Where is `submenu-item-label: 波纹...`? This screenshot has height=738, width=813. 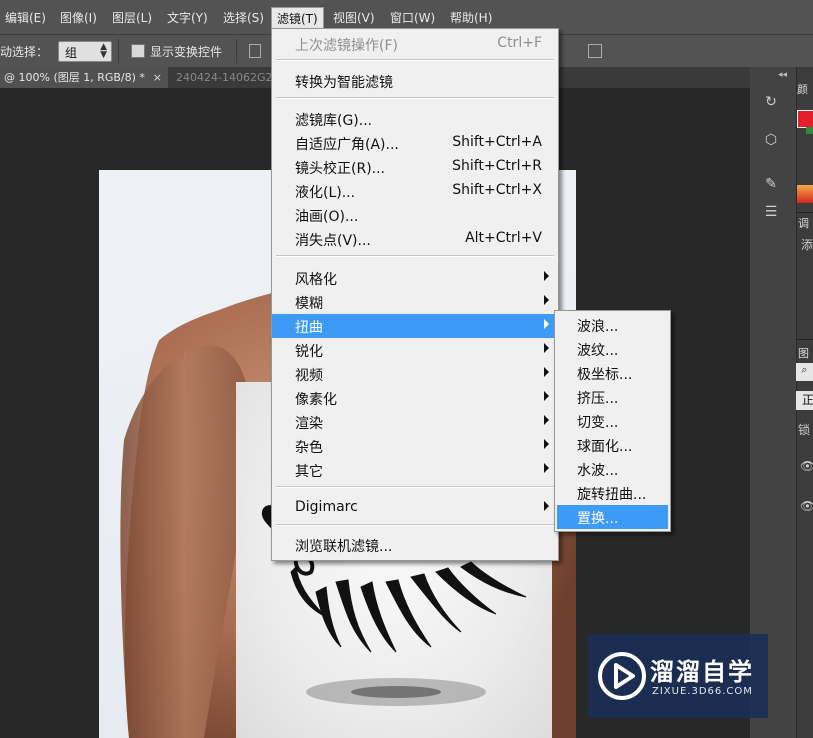
submenu-item-label: 波纹... is located at coordinates (598, 351).